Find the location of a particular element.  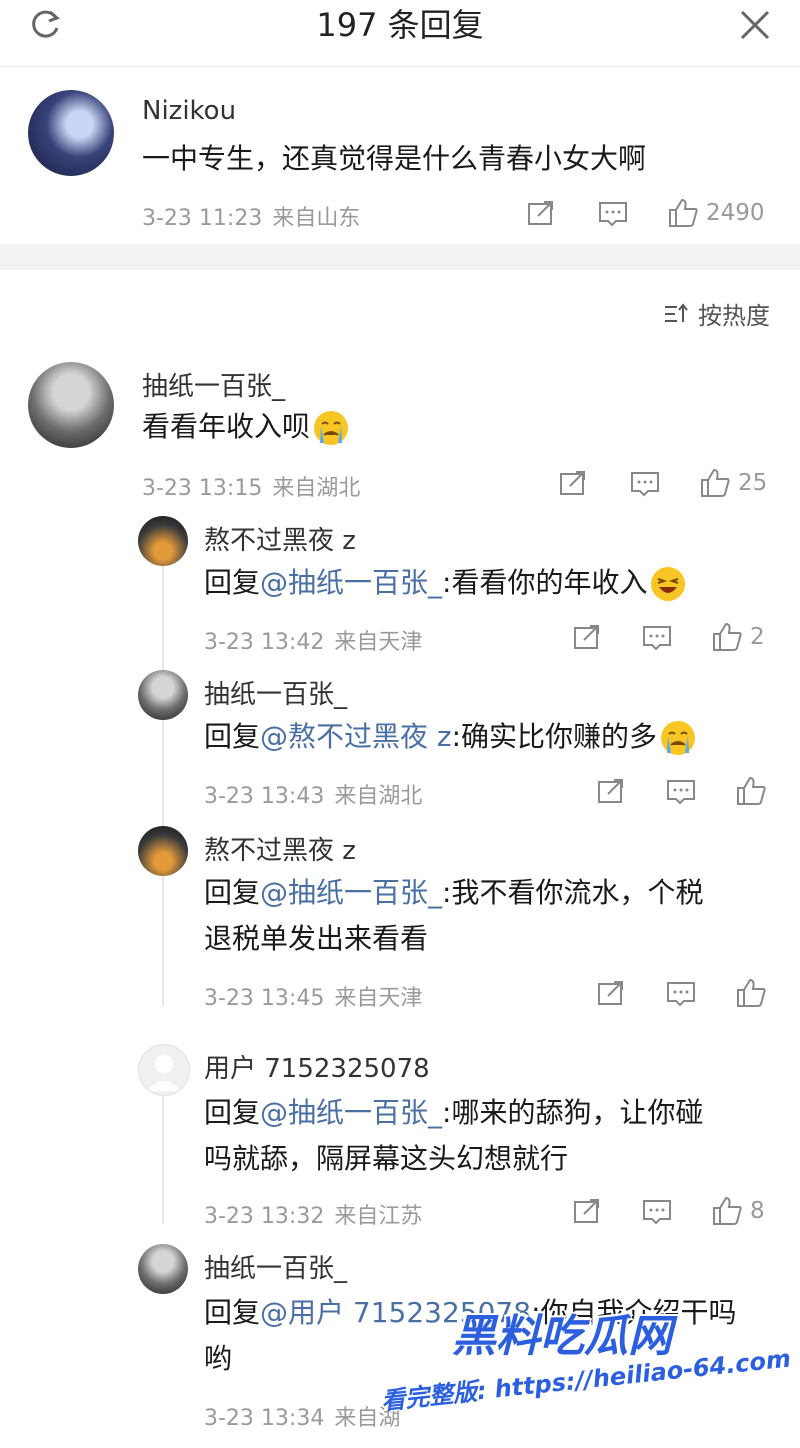

reply-text-line-2: 吗就舔，隔屏幕这头幻想就行 is located at coordinates (386, 1158).